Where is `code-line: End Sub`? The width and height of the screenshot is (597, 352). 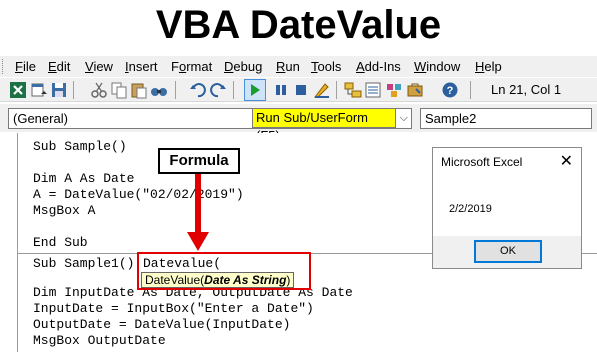
code-line: End Sub is located at coordinates (60, 243).